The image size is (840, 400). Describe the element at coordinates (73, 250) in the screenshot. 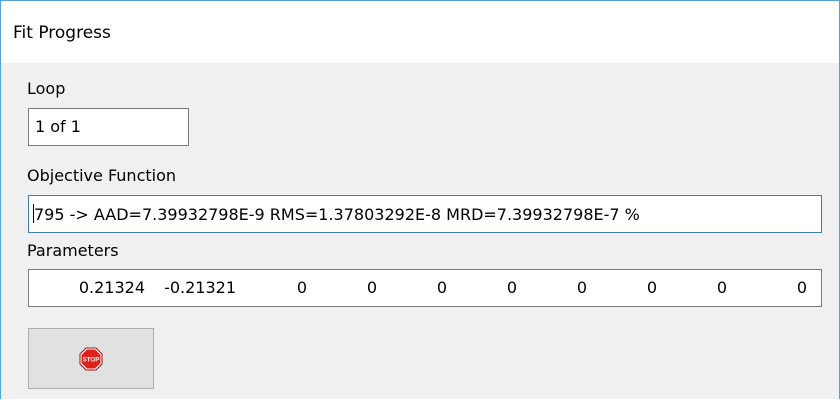

I see `parameters-label: Parameters` at that location.